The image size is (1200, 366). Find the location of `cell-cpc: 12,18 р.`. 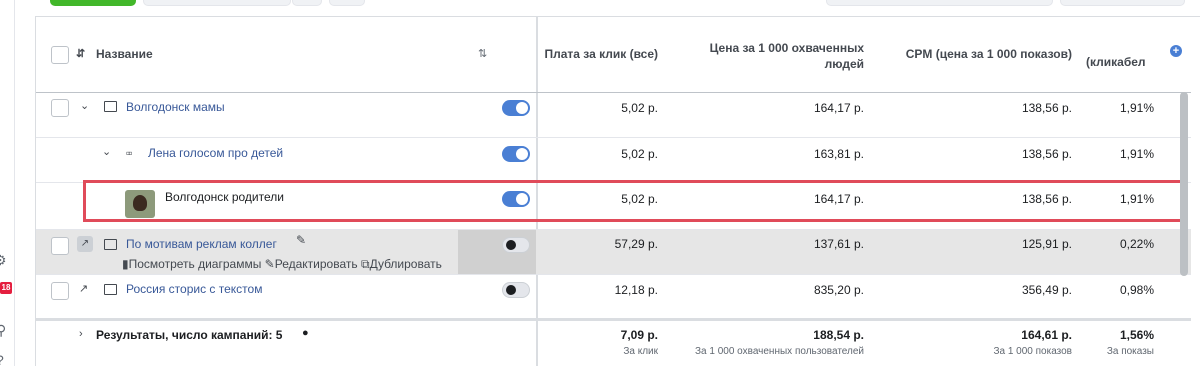

cell-cpc: 12,18 р. is located at coordinates (636, 290).